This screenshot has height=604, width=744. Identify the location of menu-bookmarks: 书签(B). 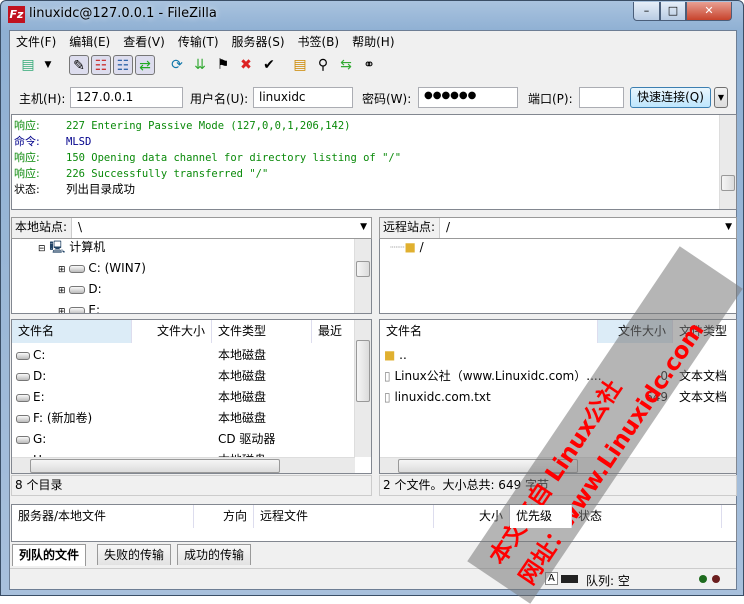
(319, 42).